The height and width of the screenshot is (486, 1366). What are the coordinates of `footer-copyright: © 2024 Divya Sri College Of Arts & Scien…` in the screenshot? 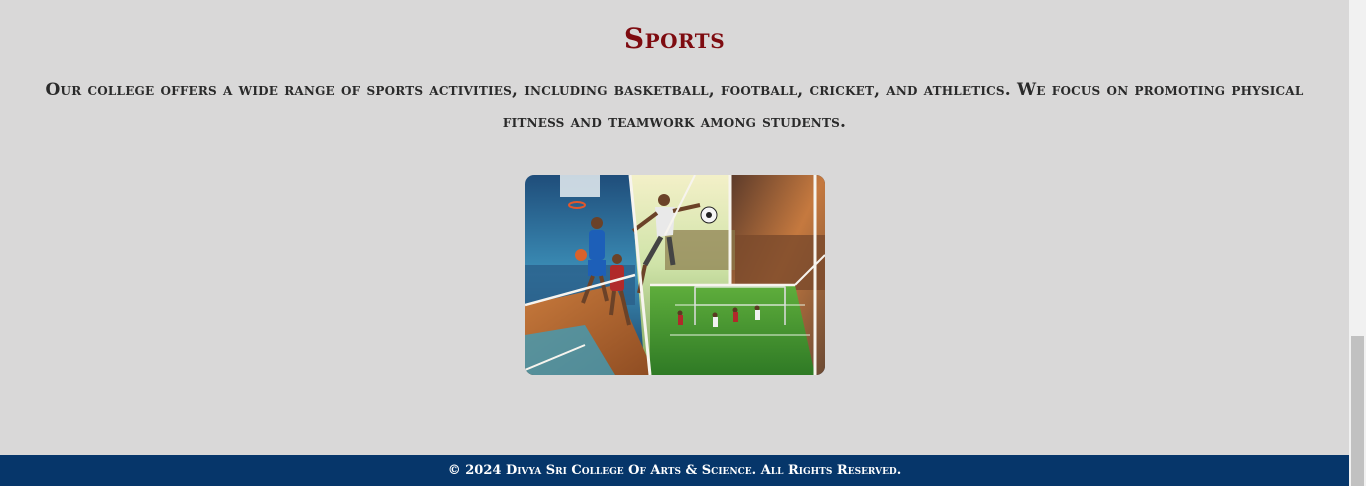 It's located at (674, 470).